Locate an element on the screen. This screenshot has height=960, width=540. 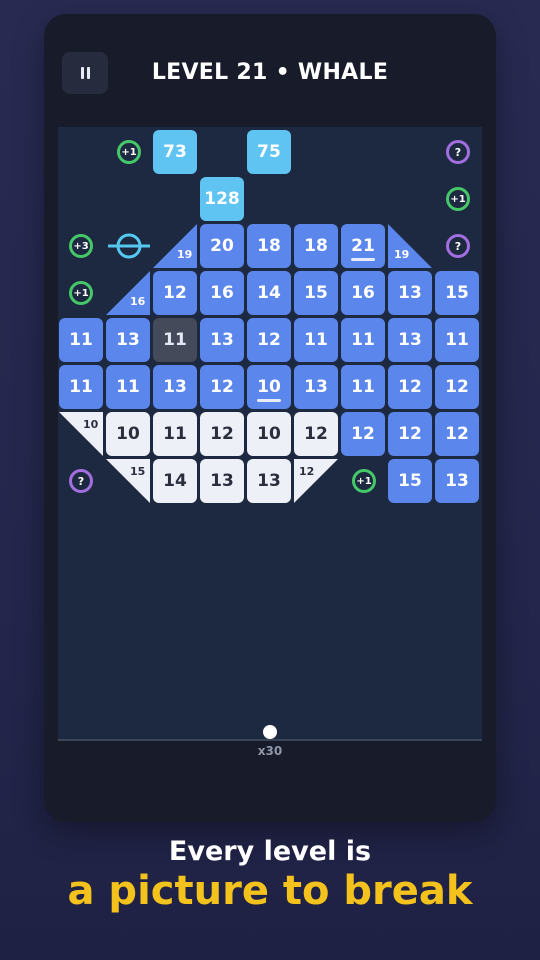
triangle-brick-value: 10 is located at coordinates (91, 424).